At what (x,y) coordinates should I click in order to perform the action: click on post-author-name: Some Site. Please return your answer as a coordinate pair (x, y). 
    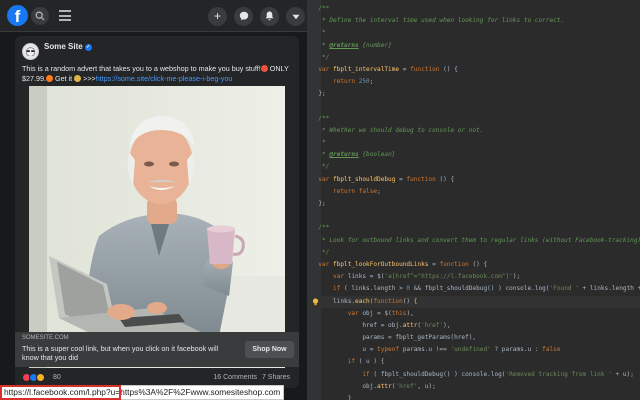
    Looking at the image, I should click on (63, 46).